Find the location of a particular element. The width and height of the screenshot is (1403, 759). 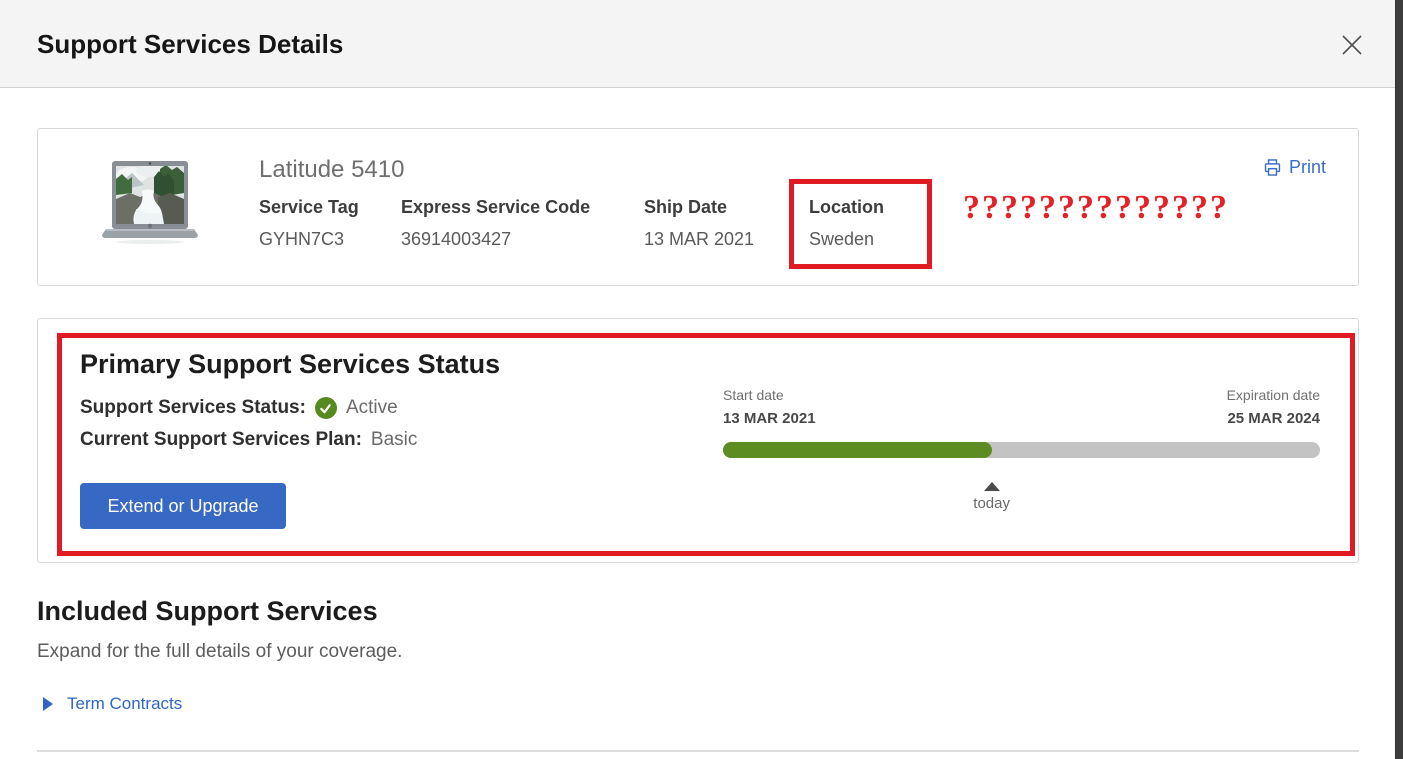

start-date-label: Start date is located at coordinates (753, 395).